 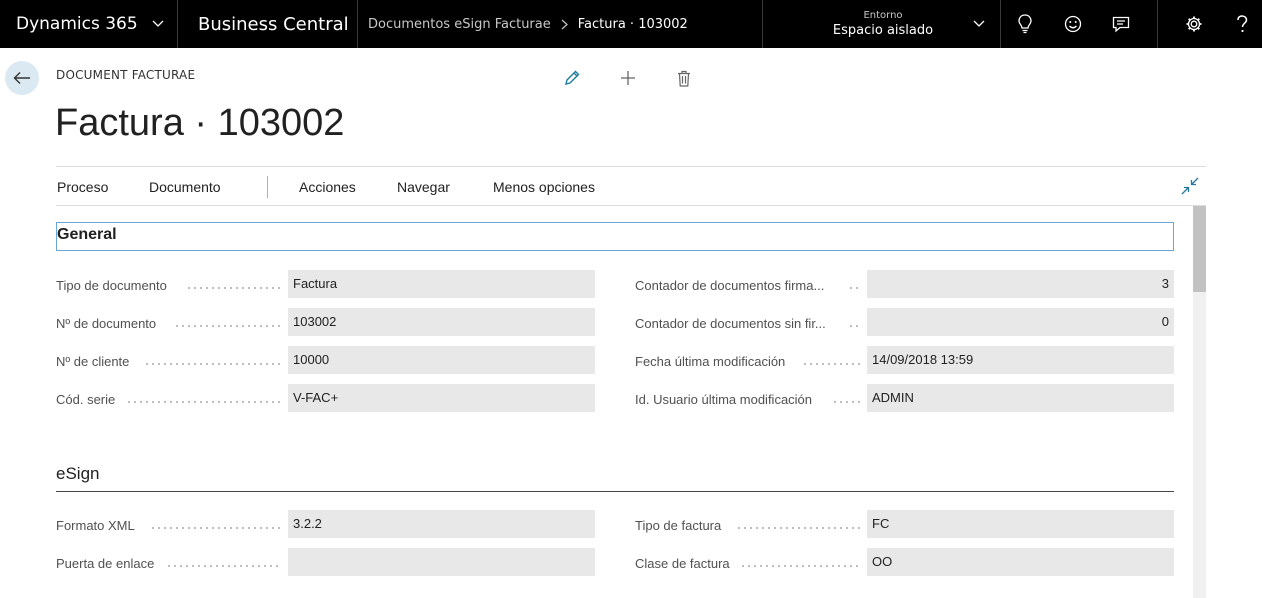 What do you see at coordinates (1073, 24) in the screenshot?
I see `smiley-feedback-icon` at bounding box center [1073, 24].